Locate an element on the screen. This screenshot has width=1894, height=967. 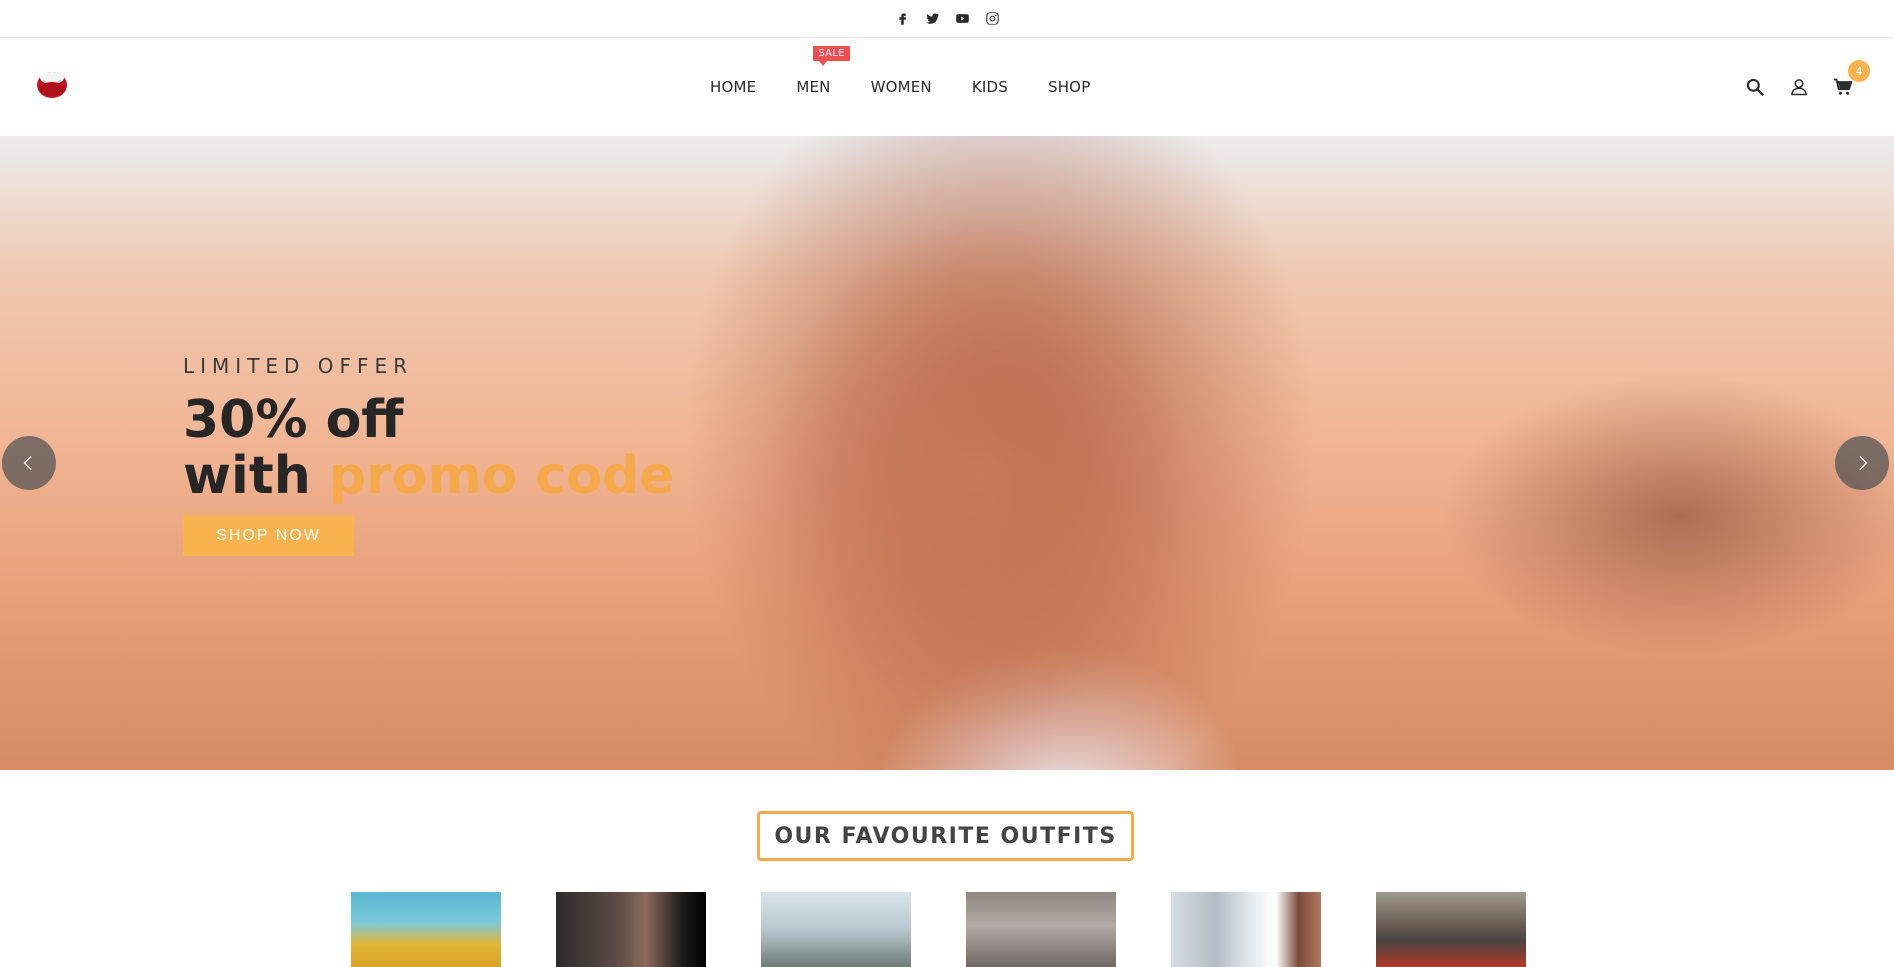
cart-count-badge: 4 is located at coordinates (1859, 71).